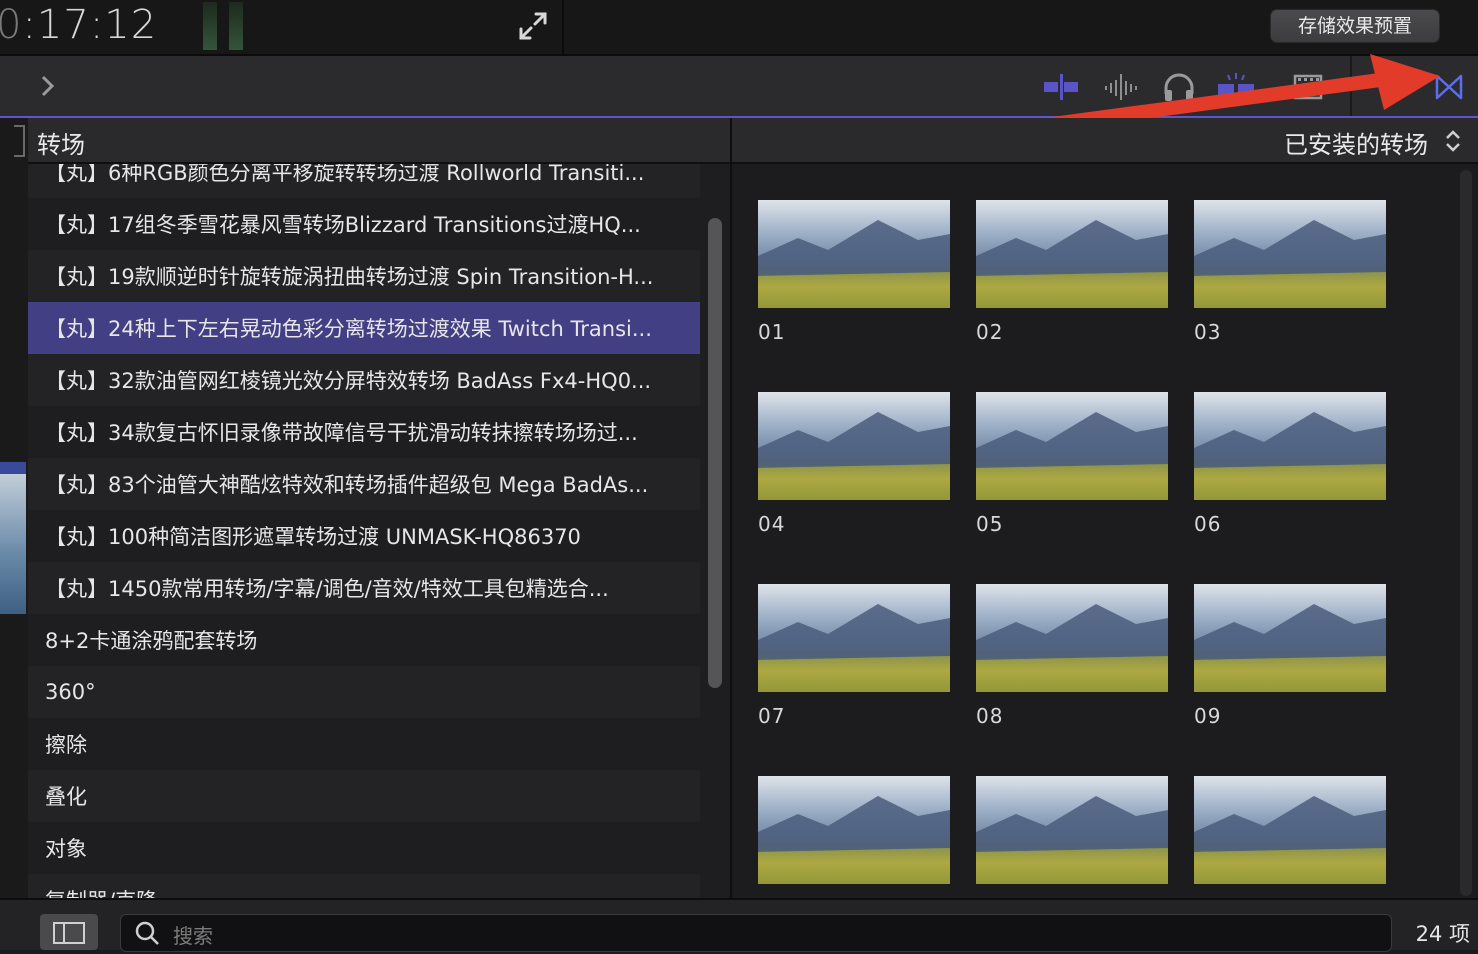 The width and height of the screenshot is (1478, 954). Describe the element at coordinates (1062, 87) in the screenshot. I see `split-clip-icon` at that location.